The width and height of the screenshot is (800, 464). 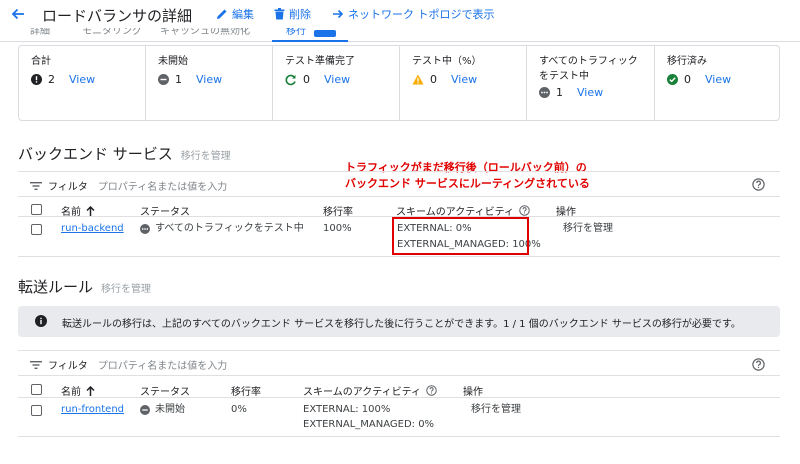 I want to click on backend-name-link: run-backend, so click(x=92, y=229).